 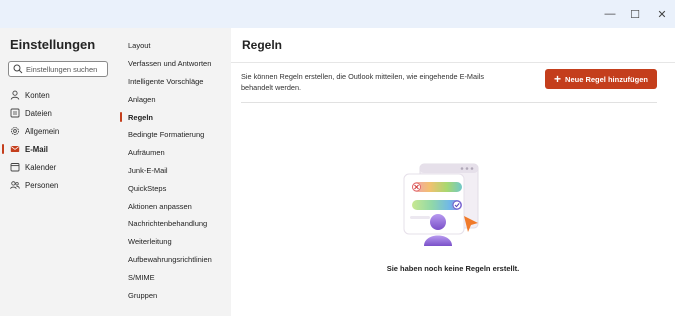 I want to click on subnav-bedingte-formatierung: Bedingte Formatierung, so click(x=174, y=135).